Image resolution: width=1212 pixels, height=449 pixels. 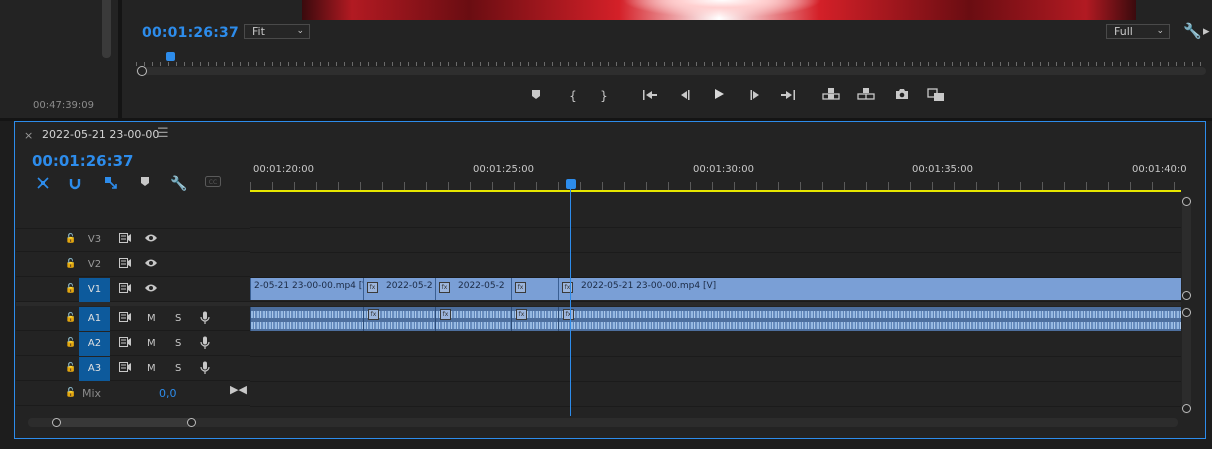 I want to click on timeline-zoom-thumb, so click(x=124, y=422).